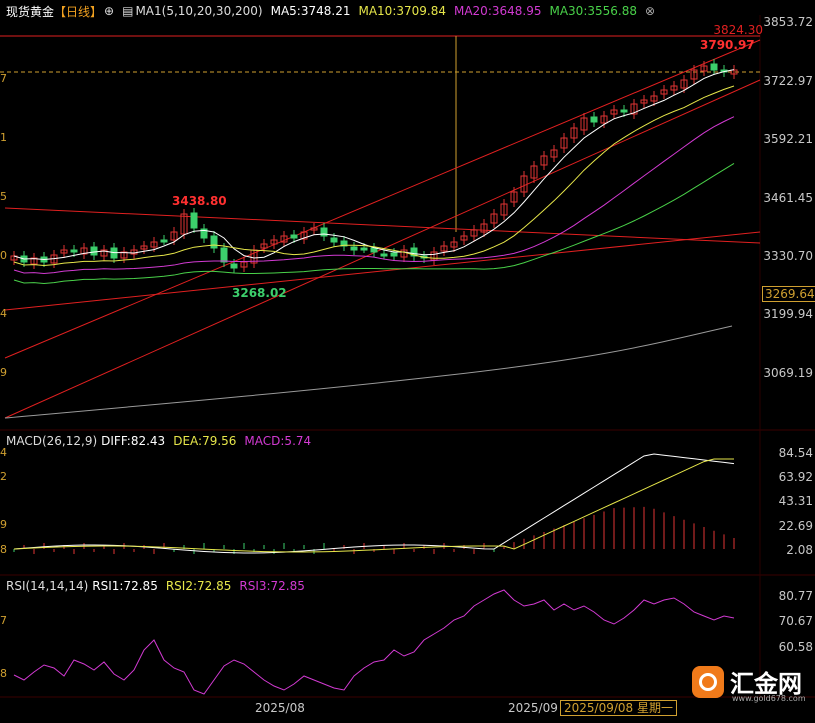 The image size is (815, 723). What do you see at coordinates (727, 45) in the screenshot?
I see `peak-annotation: 3790.97` at bounding box center [727, 45].